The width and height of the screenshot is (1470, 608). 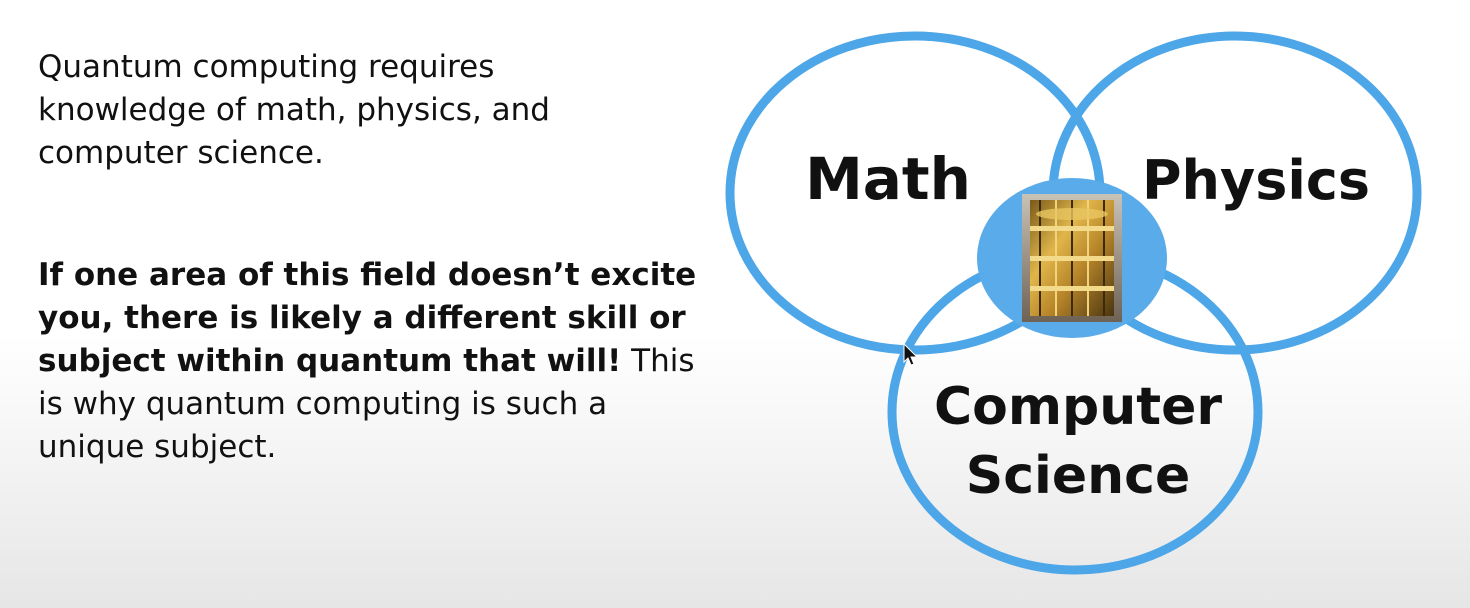 What do you see at coordinates (1072, 258) in the screenshot?
I see `quantum-computer-photo` at bounding box center [1072, 258].